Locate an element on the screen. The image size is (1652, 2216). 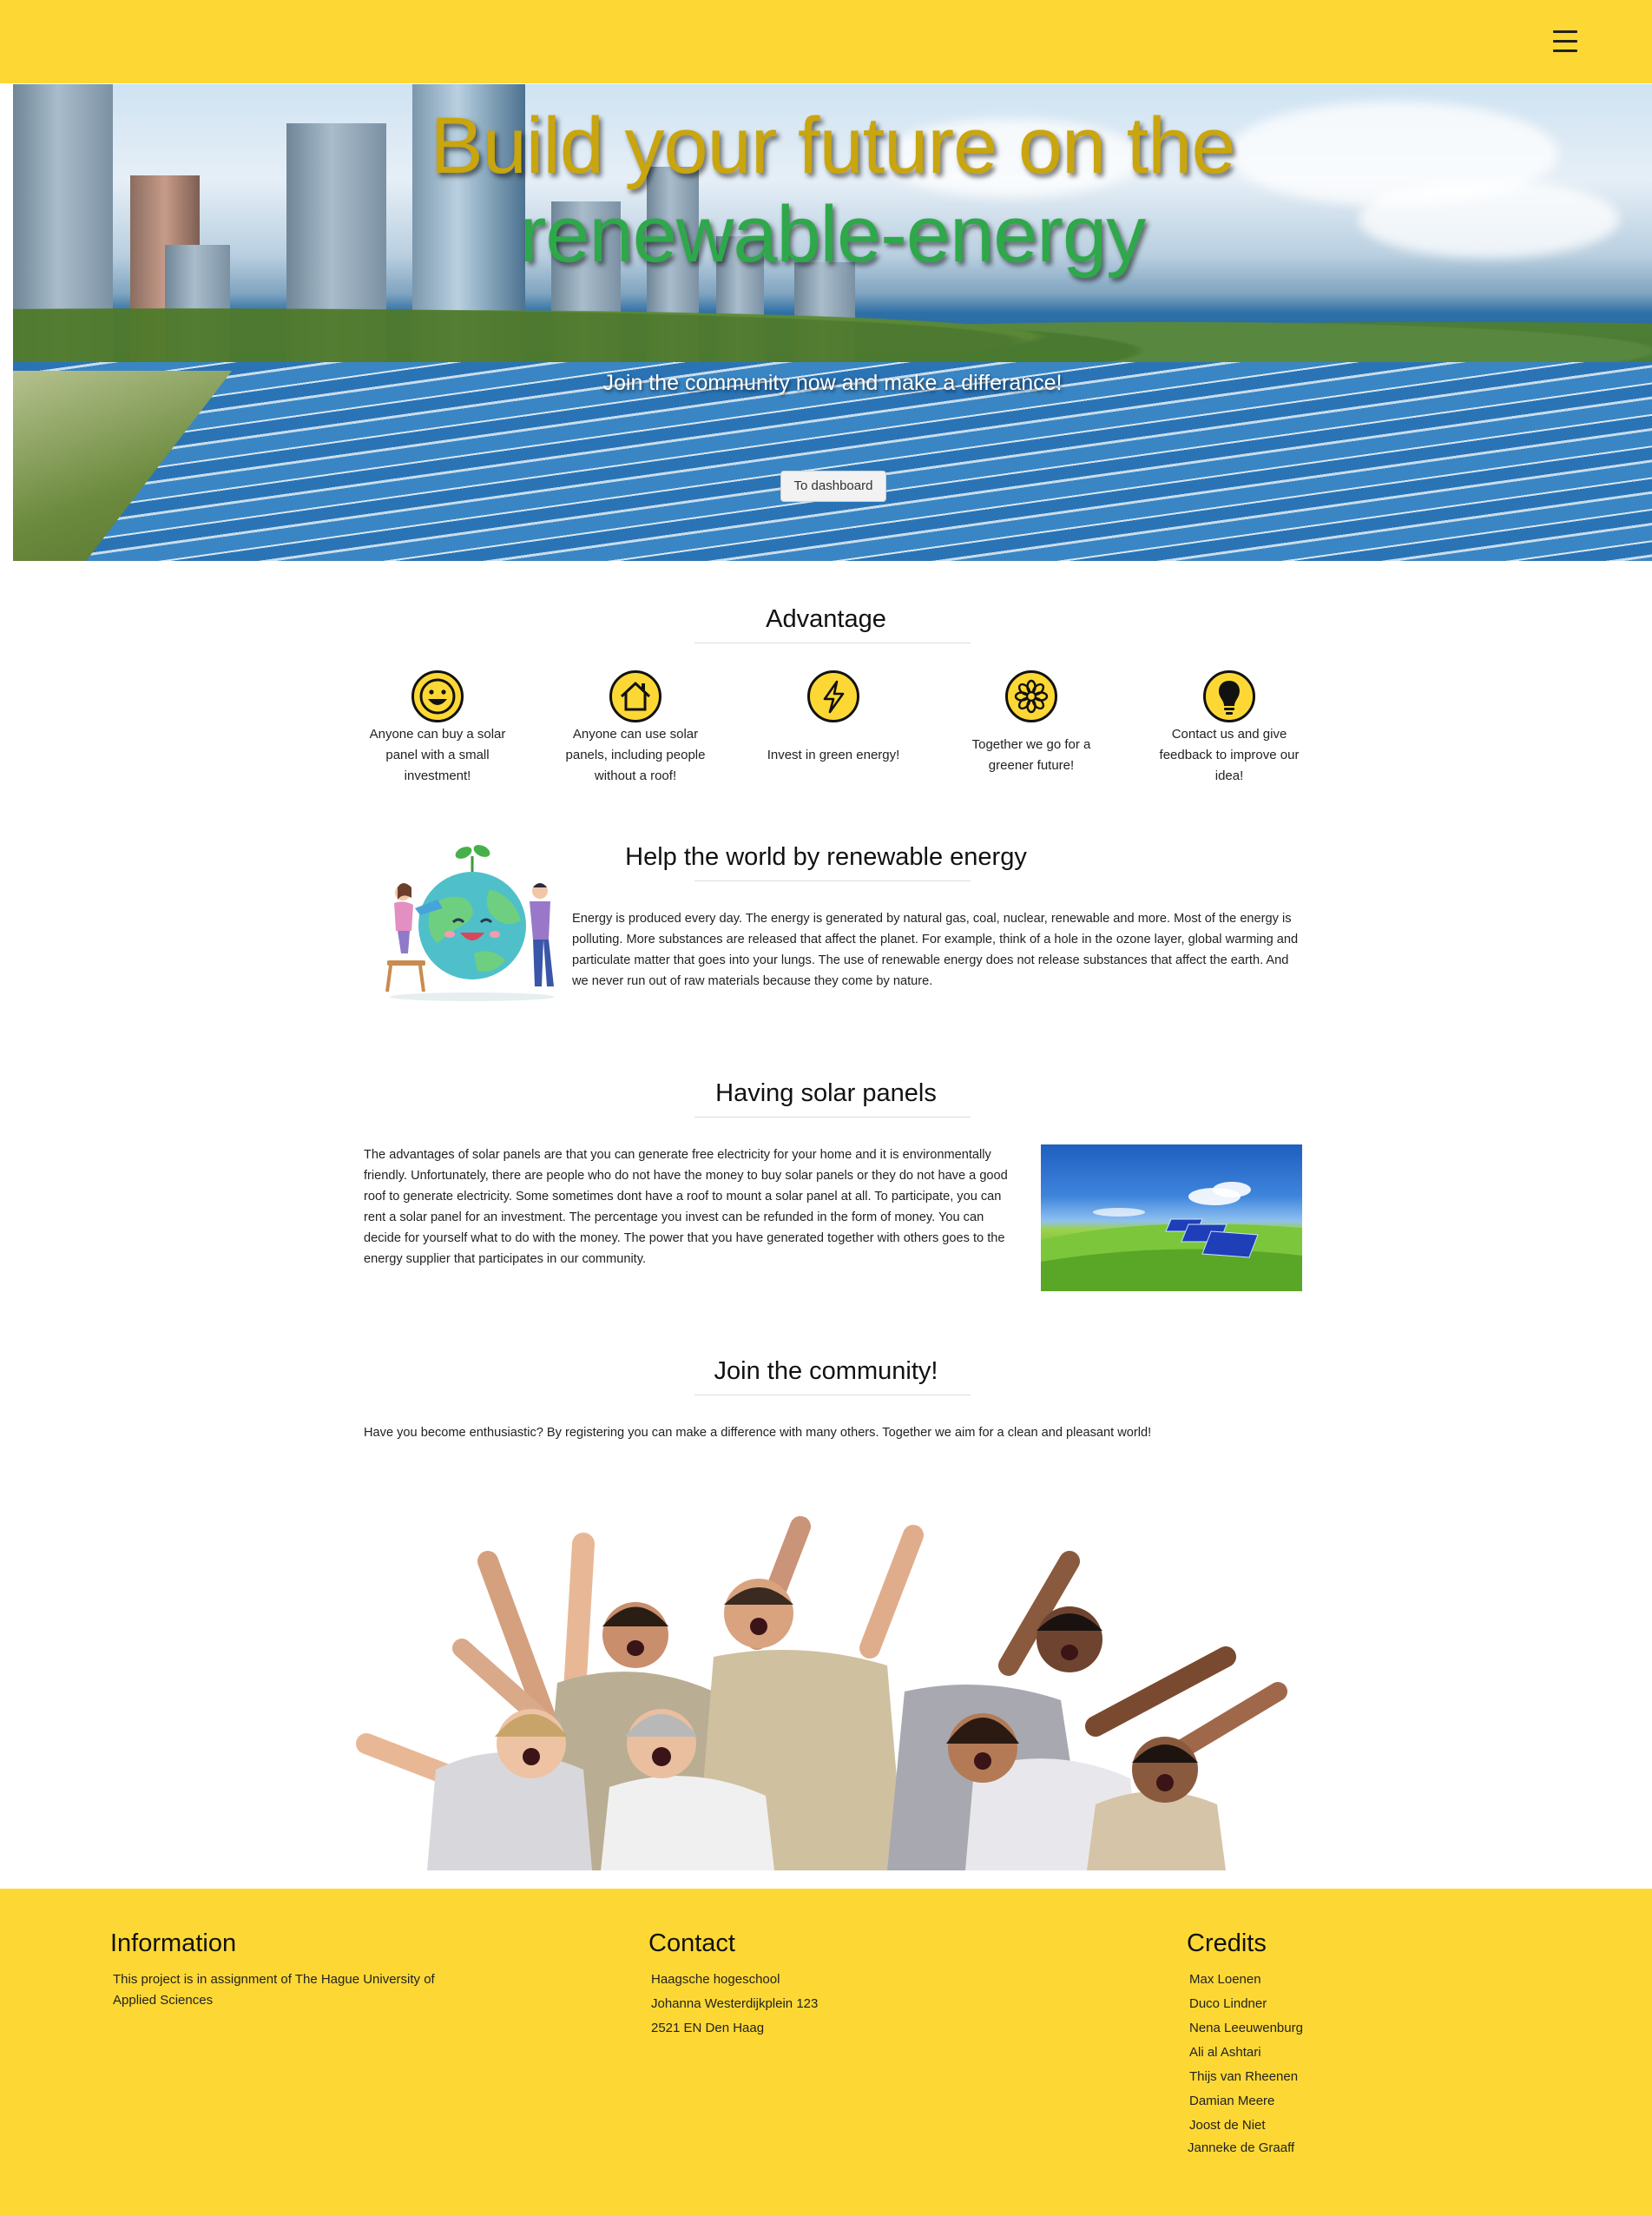
credit-name: Duco Lindner is located at coordinates (1228, 2003).